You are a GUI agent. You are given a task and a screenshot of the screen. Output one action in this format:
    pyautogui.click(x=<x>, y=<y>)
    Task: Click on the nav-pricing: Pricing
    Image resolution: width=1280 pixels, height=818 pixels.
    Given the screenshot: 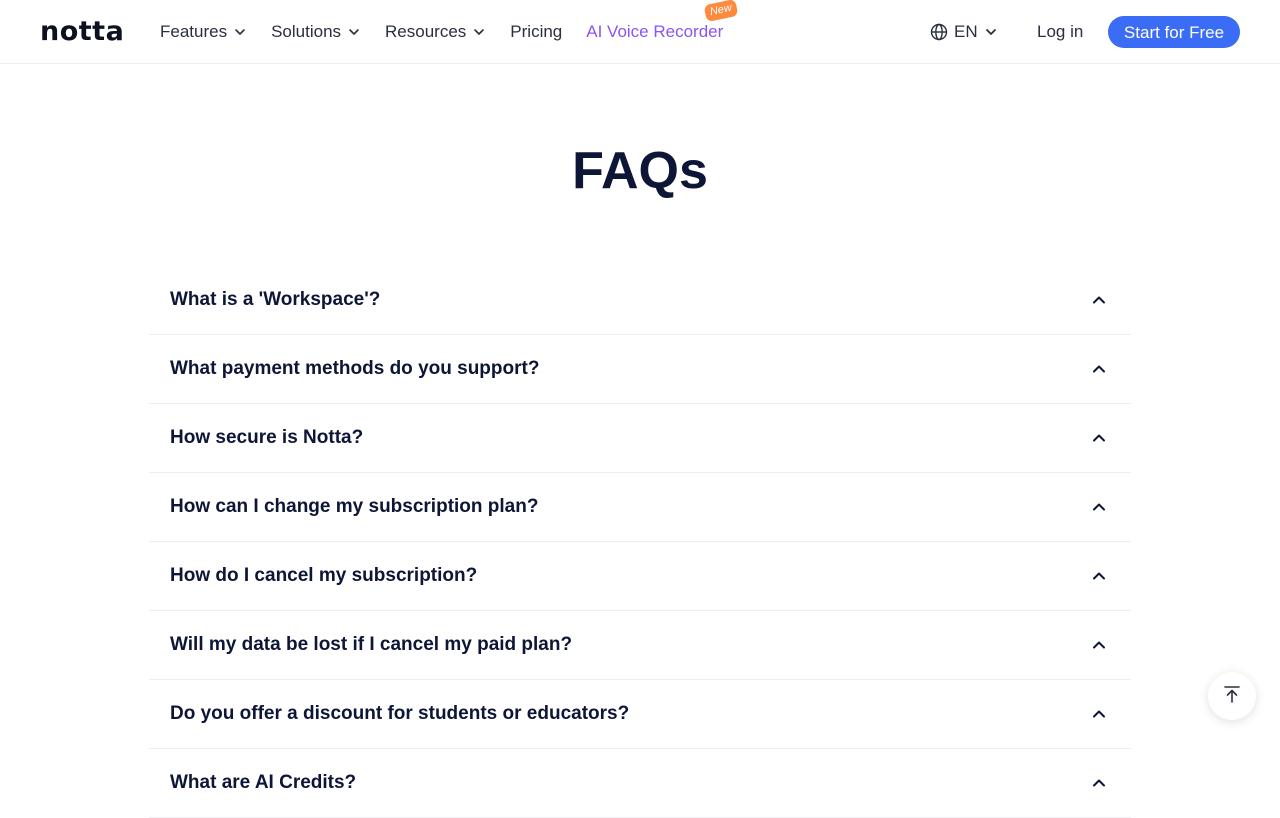 What is the action you would take?
    pyautogui.click(x=536, y=32)
    